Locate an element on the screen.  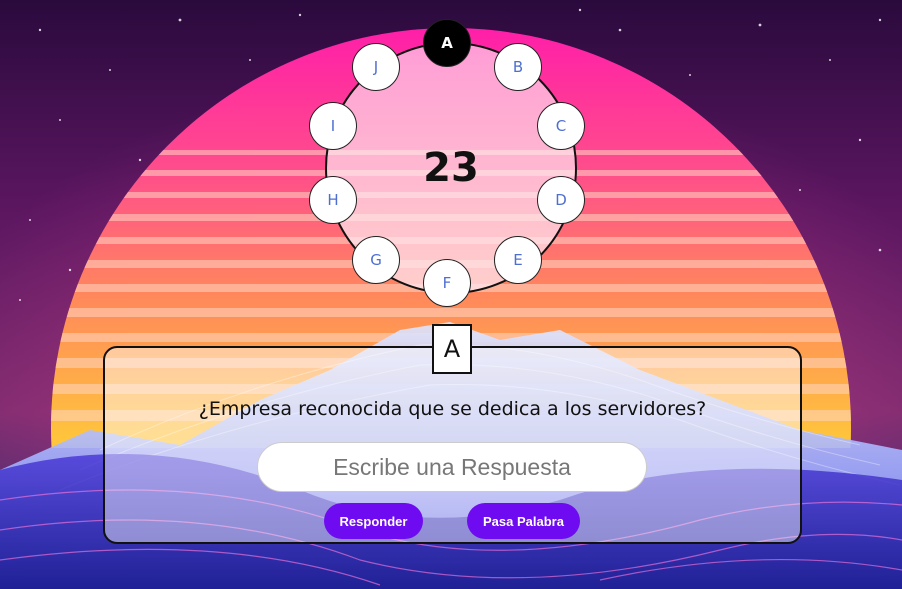
answer-input is located at coordinates (452, 467).